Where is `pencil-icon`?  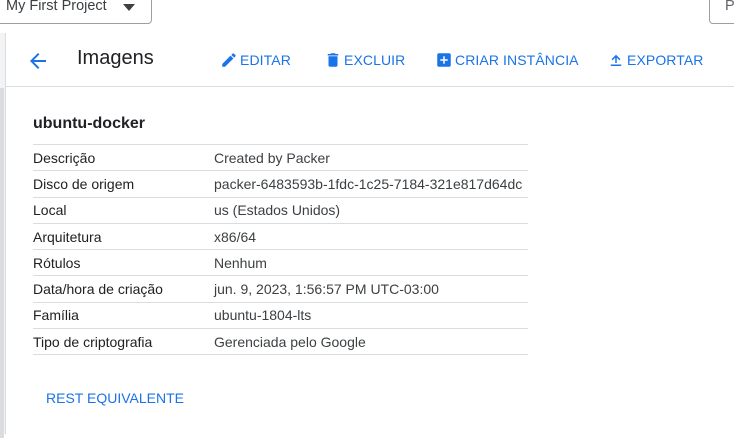
pencil-icon is located at coordinates (229, 60).